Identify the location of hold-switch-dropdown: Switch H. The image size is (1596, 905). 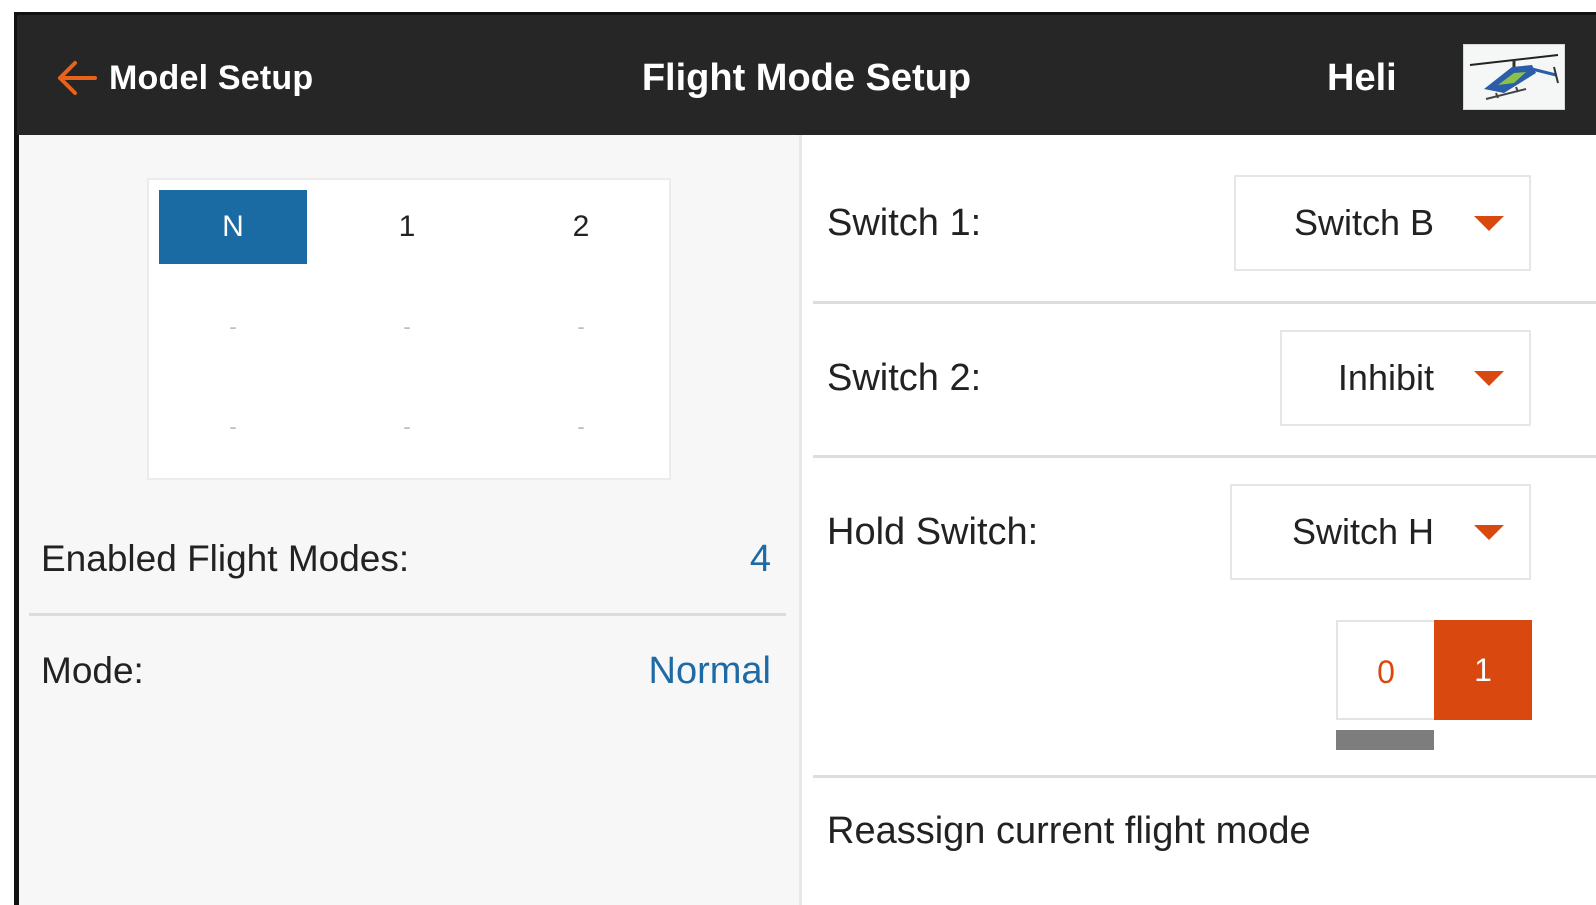
(1380, 532).